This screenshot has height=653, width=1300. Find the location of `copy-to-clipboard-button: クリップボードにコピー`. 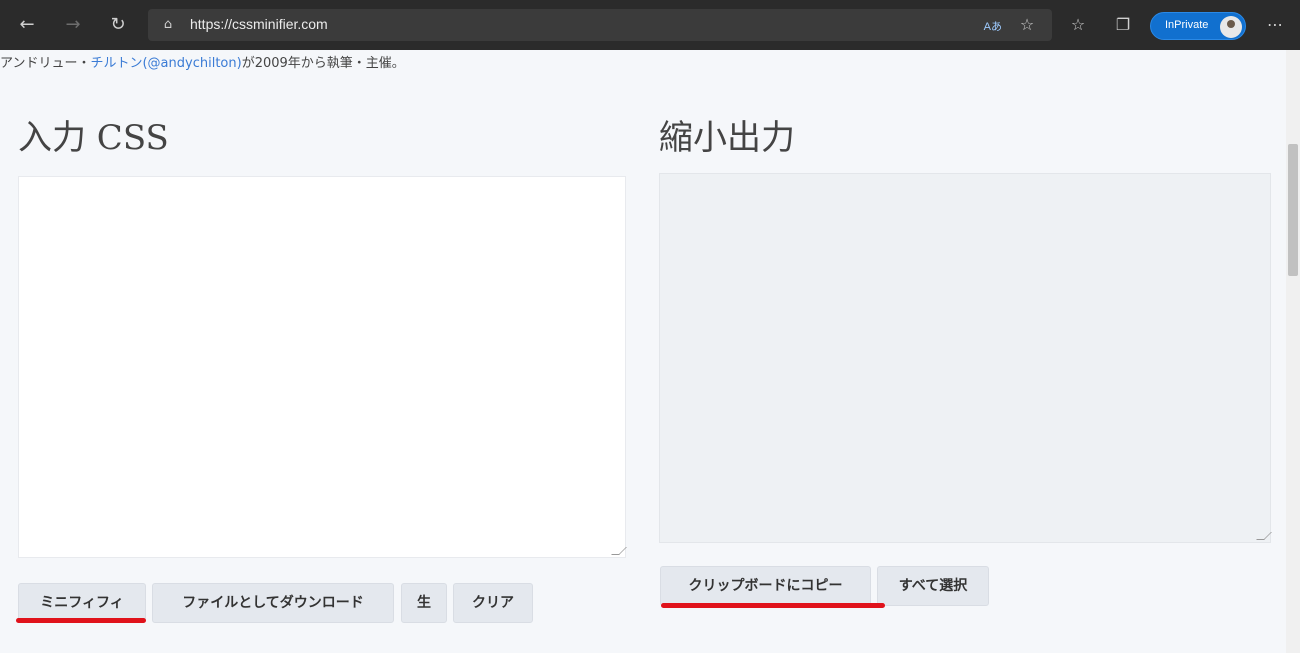

copy-to-clipboard-button: クリップボードにコピー is located at coordinates (765, 586).